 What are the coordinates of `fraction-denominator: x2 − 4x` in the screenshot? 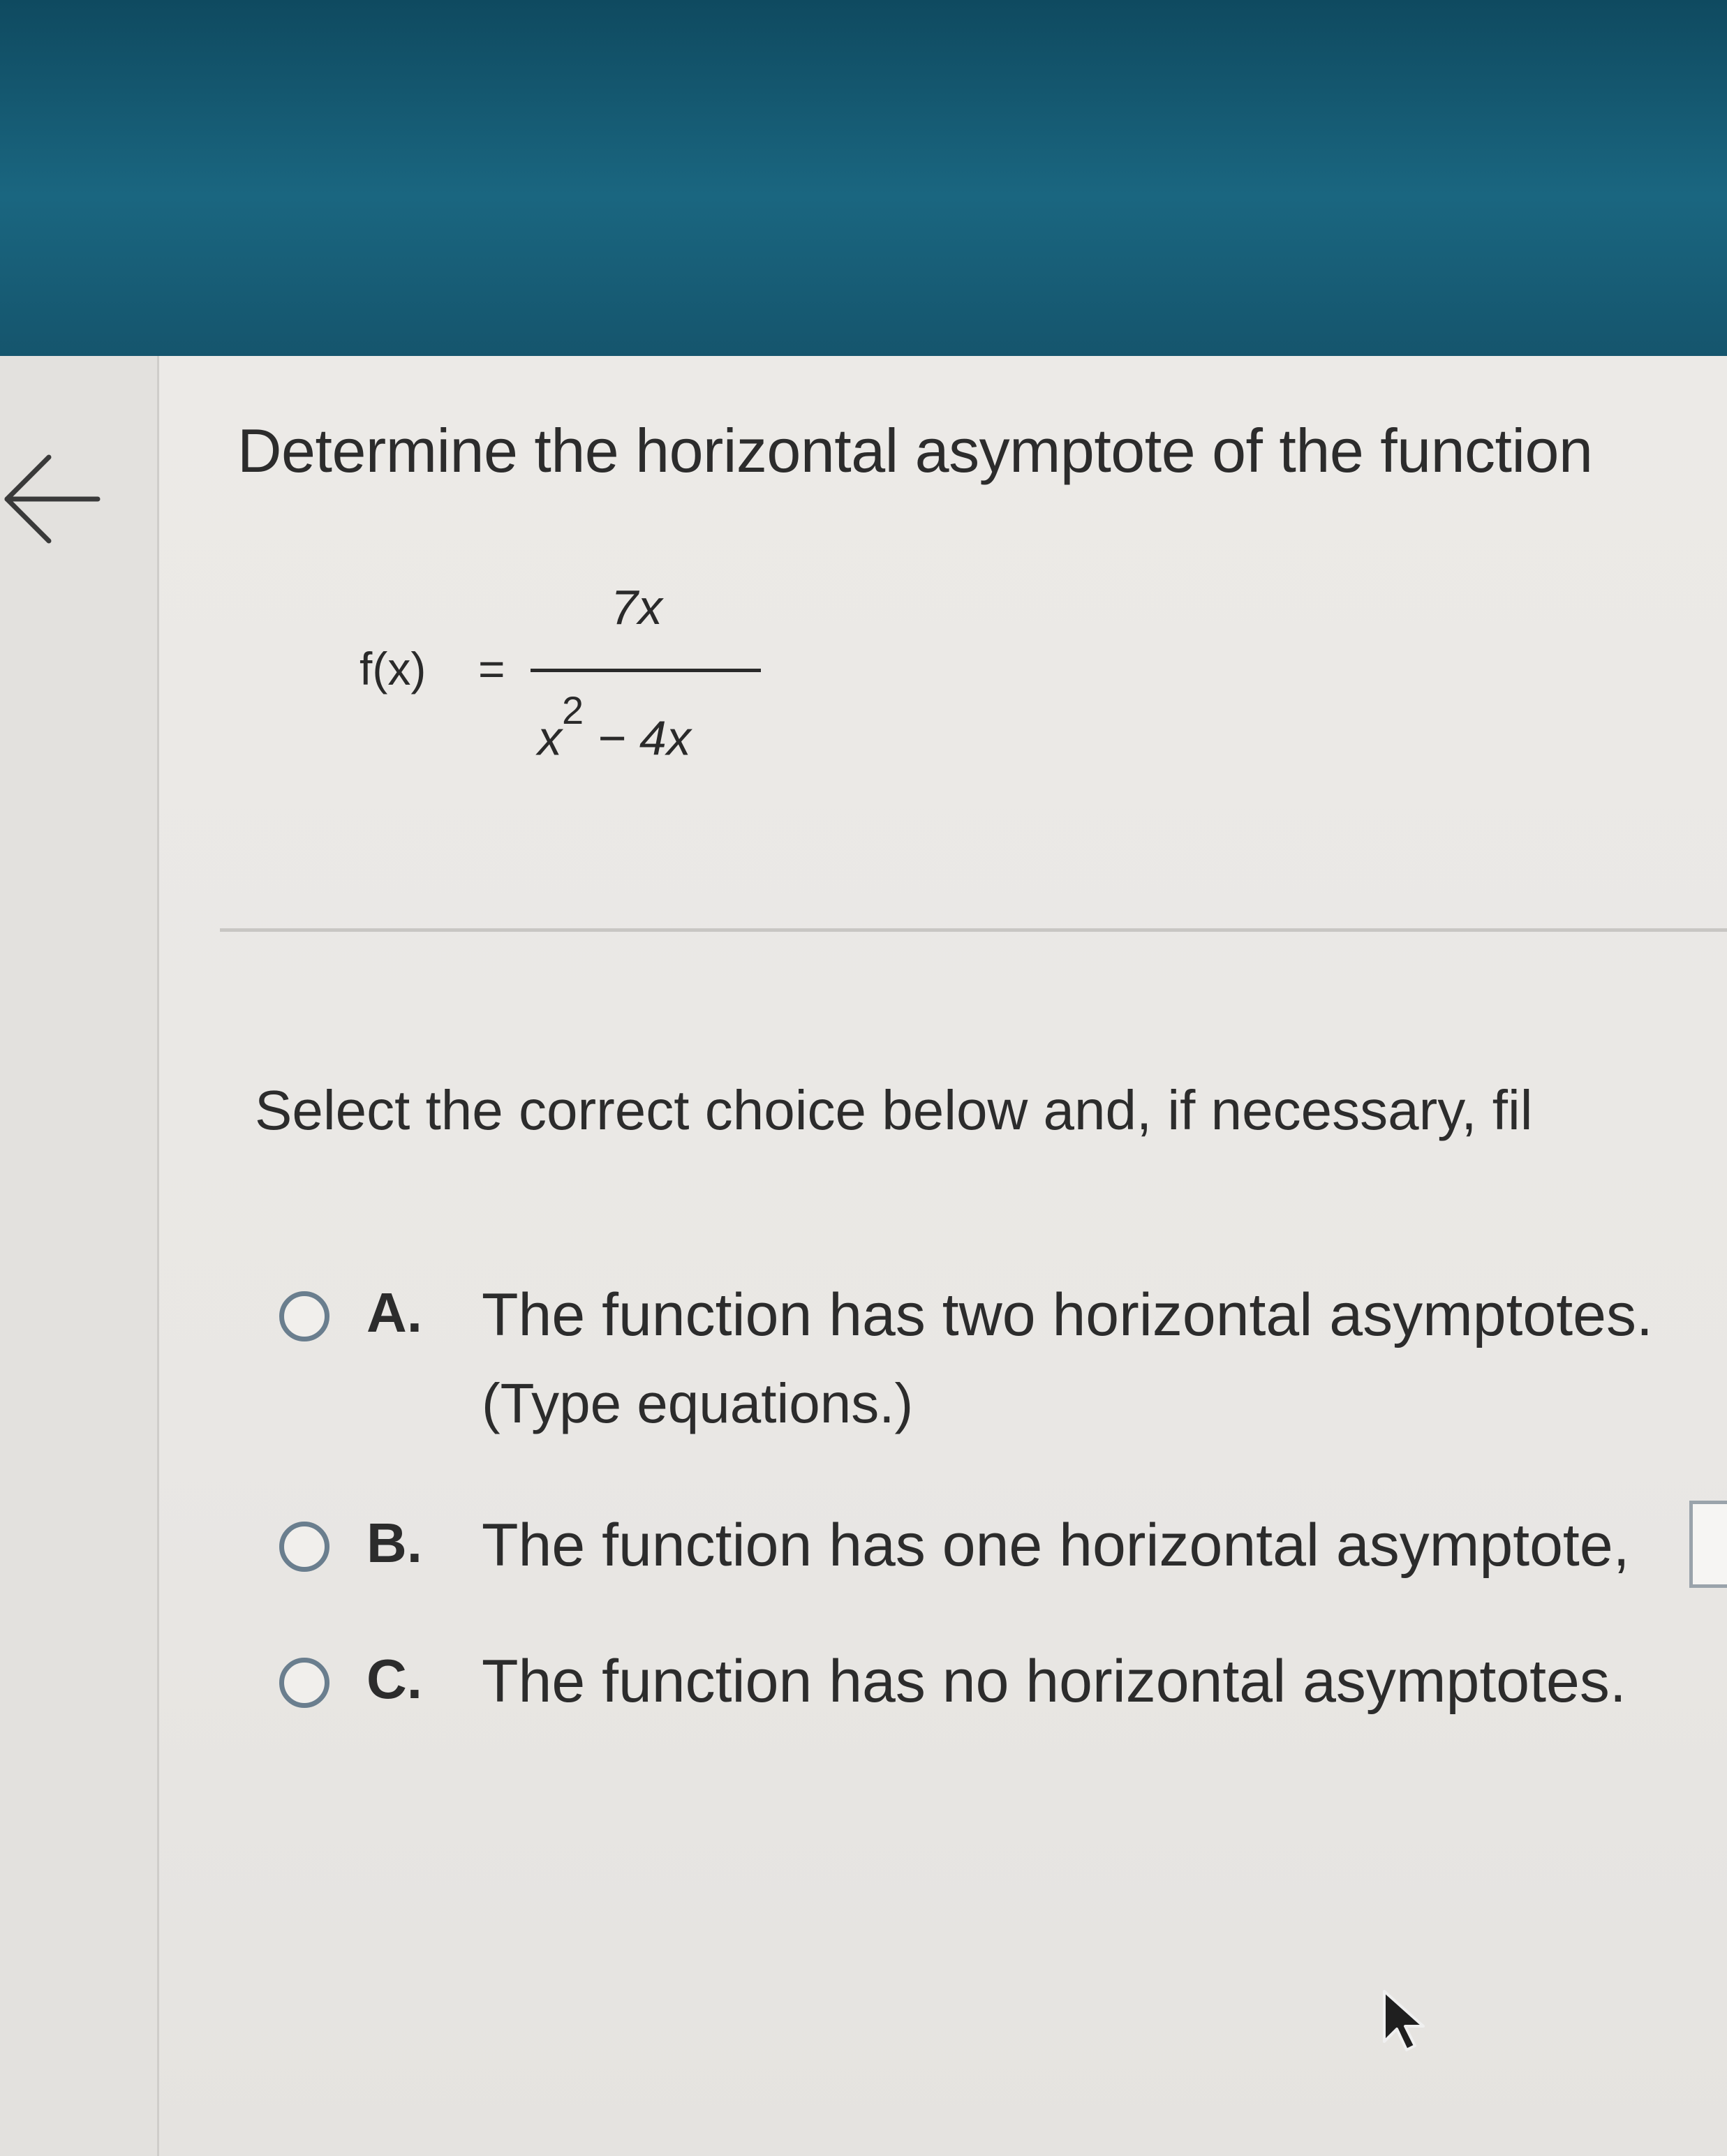 It's located at (614, 727).